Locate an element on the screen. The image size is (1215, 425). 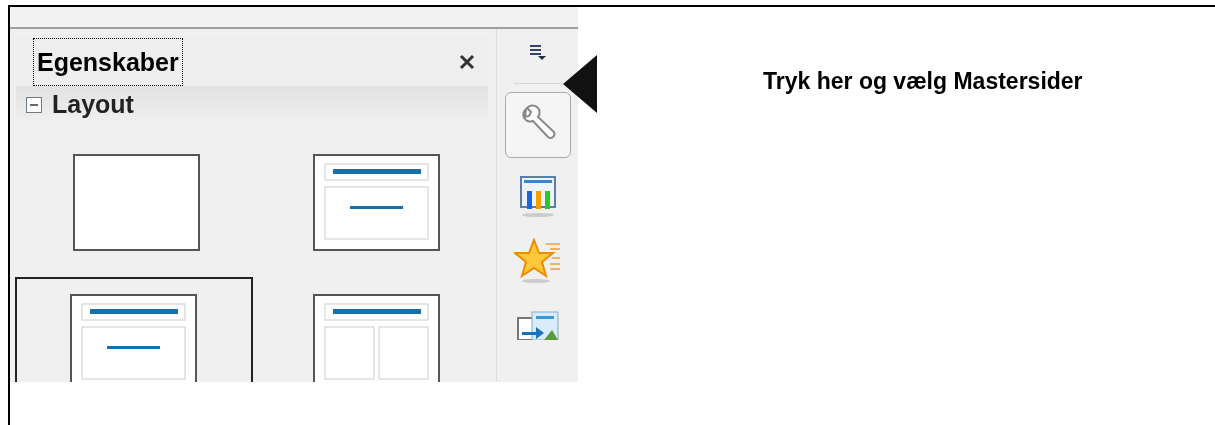
slide-pencils-icon is located at coordinates (537, 197).